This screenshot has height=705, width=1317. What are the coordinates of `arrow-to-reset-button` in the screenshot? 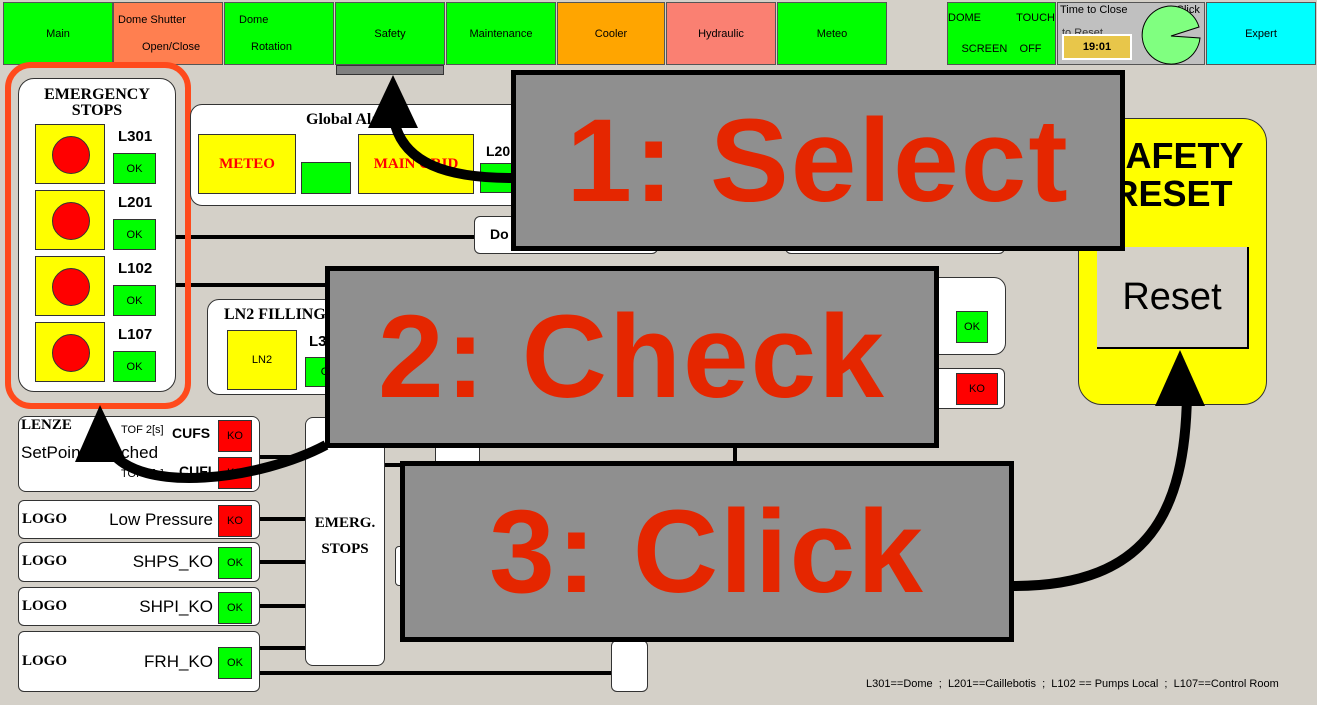 It's located at (1102, 492).